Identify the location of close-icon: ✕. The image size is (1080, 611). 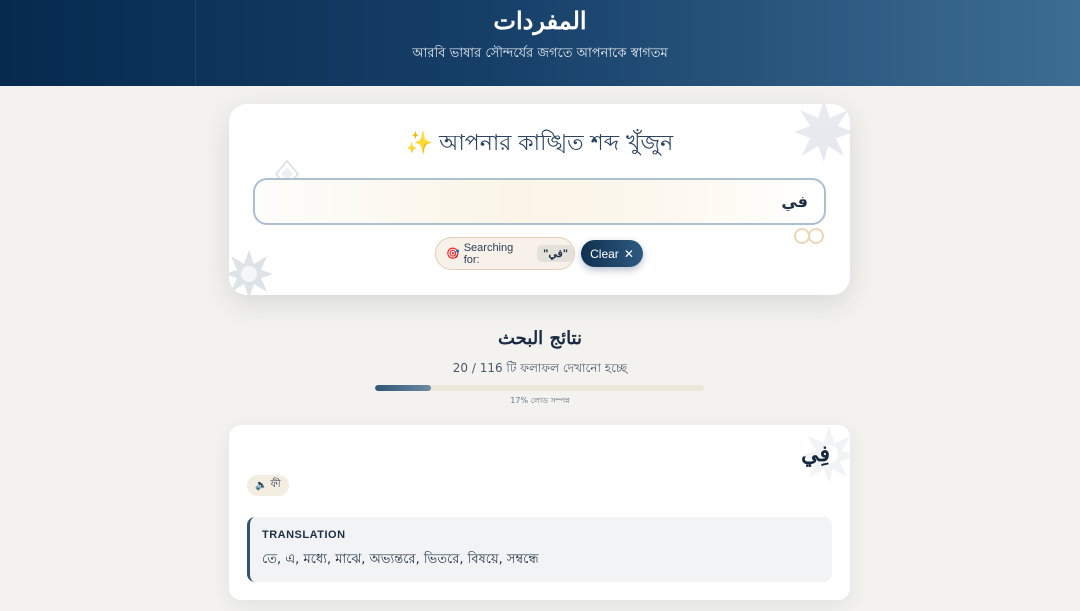
(628, 253).